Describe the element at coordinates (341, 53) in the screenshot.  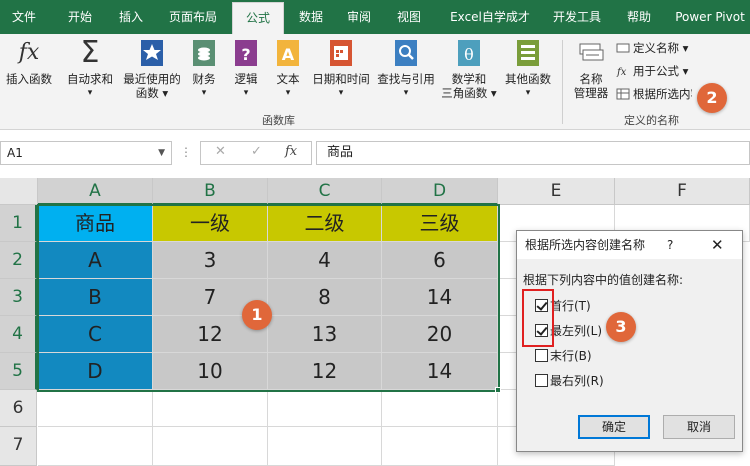
I see `calendar-book-icon` at that location.